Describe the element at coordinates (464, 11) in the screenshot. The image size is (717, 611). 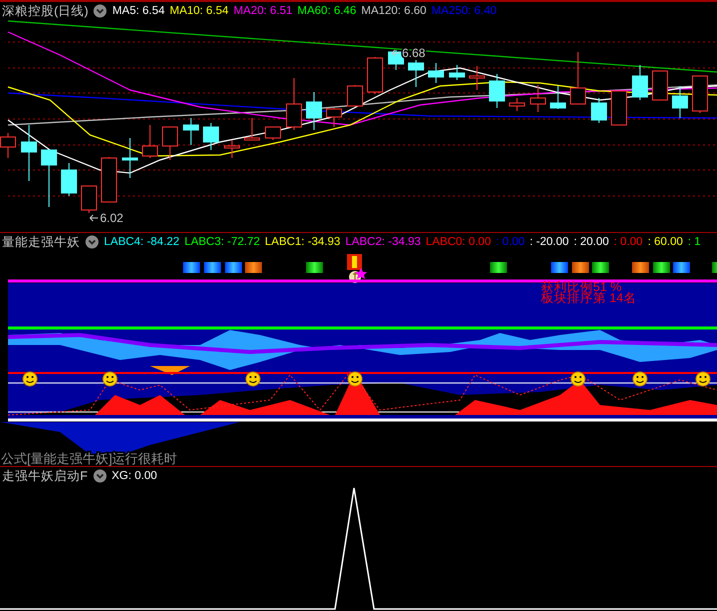
I see `indicator-value: MA250: 6.40` at that location.